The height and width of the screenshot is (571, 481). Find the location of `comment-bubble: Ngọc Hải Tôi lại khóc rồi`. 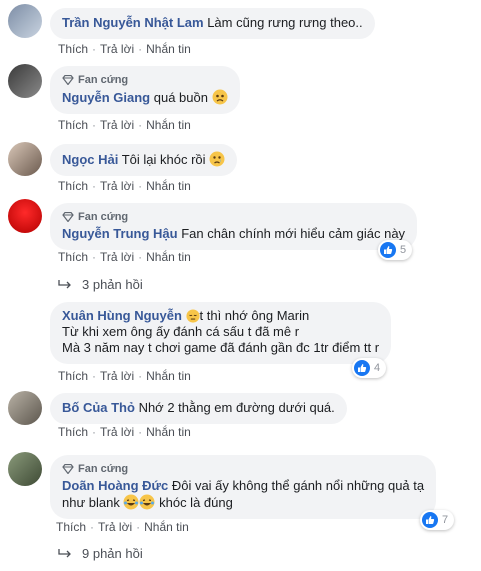

comment-bubble: Ngọc Hải Tôi lại khóc rồi is located at coordinates (144, 160).